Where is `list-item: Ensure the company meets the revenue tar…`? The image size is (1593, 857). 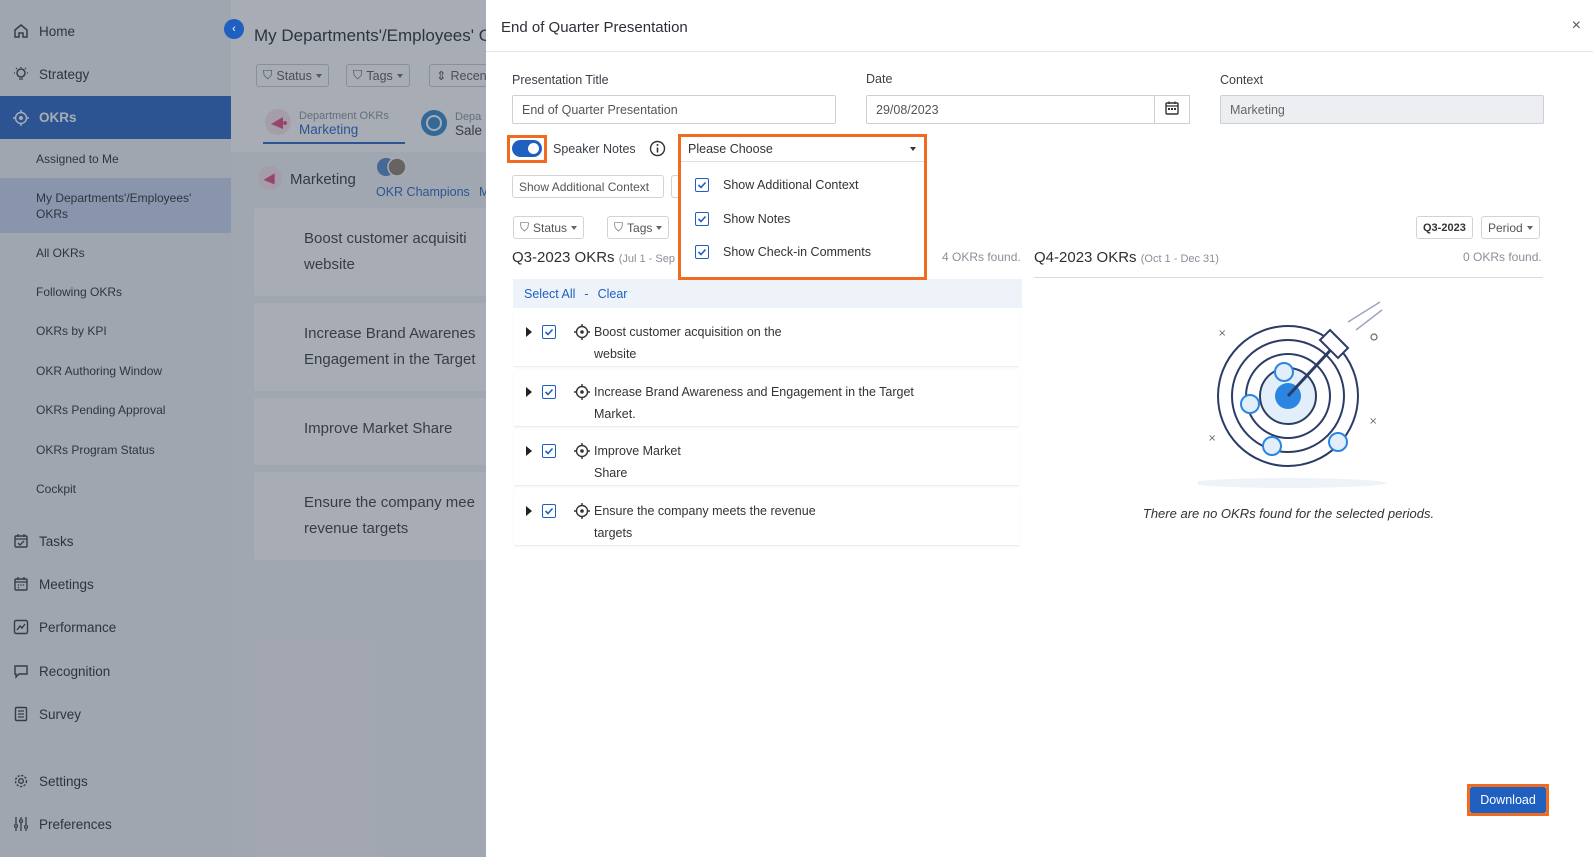
list-item: Ensure the company meets the revenue tar… is located at coordinates (766, 517).